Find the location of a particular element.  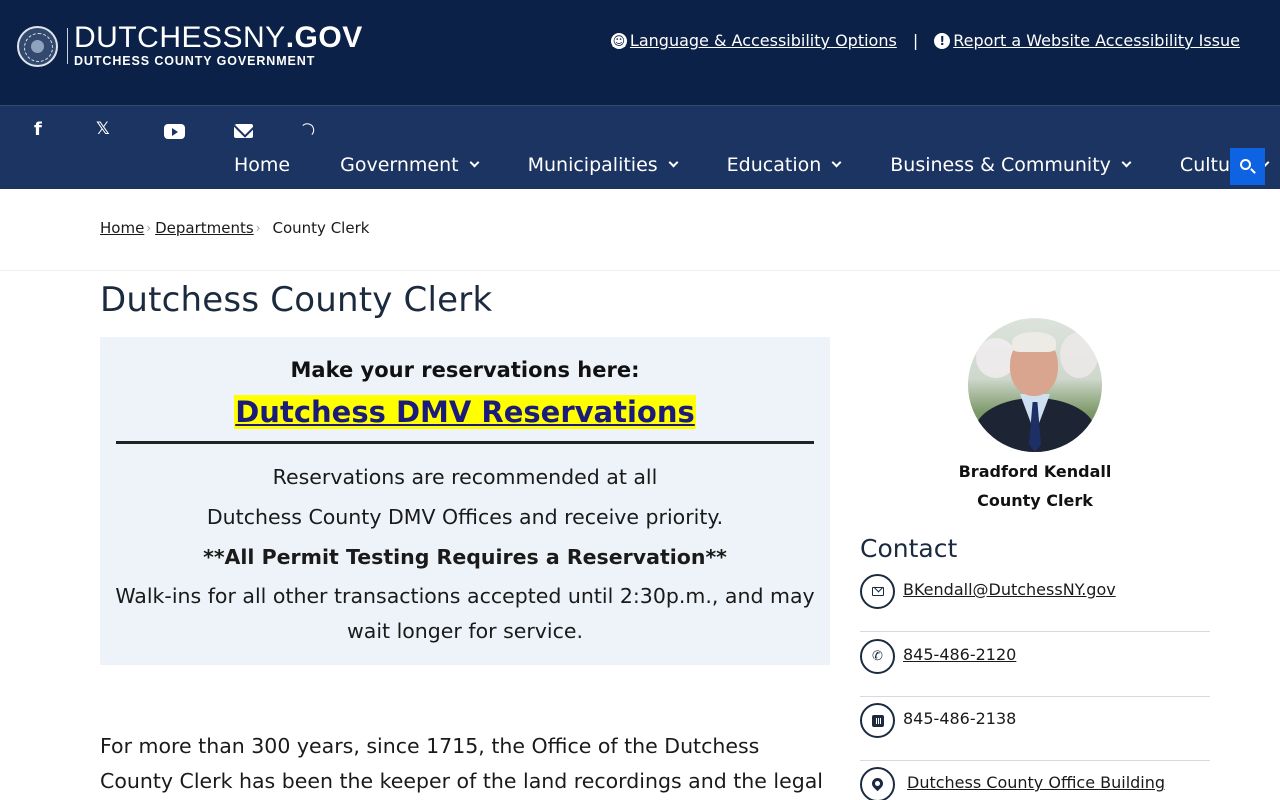

breadcrumb-departments-link: Departments is located at coordinates (204, 228).